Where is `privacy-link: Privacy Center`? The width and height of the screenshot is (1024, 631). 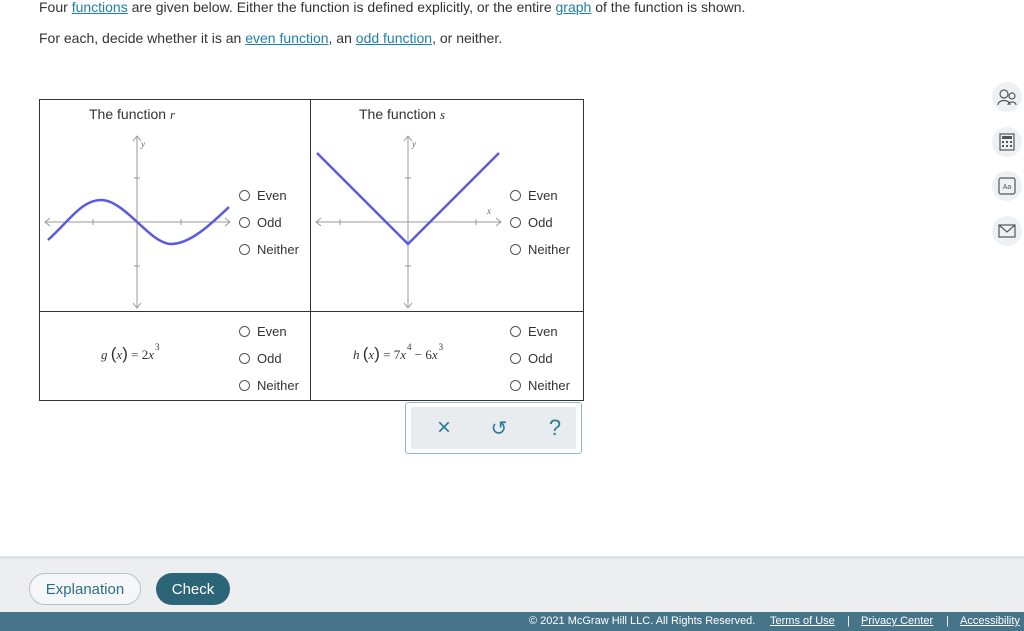
privacy-link: Privacy Center is located at coordinates (897, 621).